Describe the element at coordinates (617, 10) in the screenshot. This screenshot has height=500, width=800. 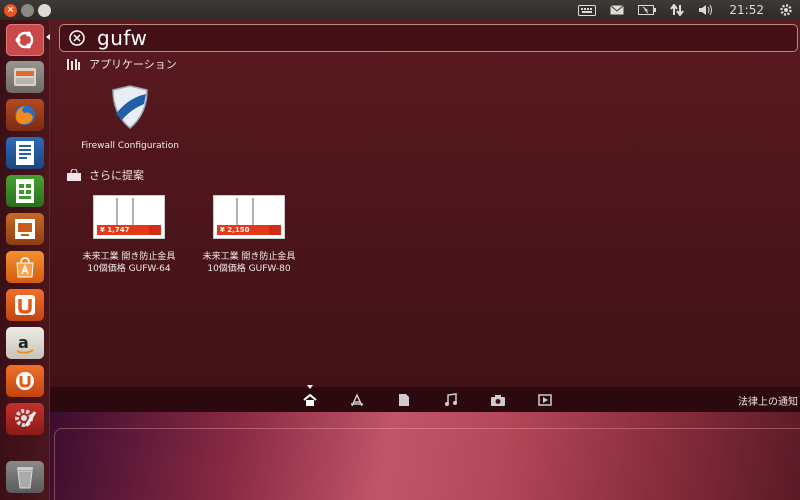
I see `mail-icon` at that location.